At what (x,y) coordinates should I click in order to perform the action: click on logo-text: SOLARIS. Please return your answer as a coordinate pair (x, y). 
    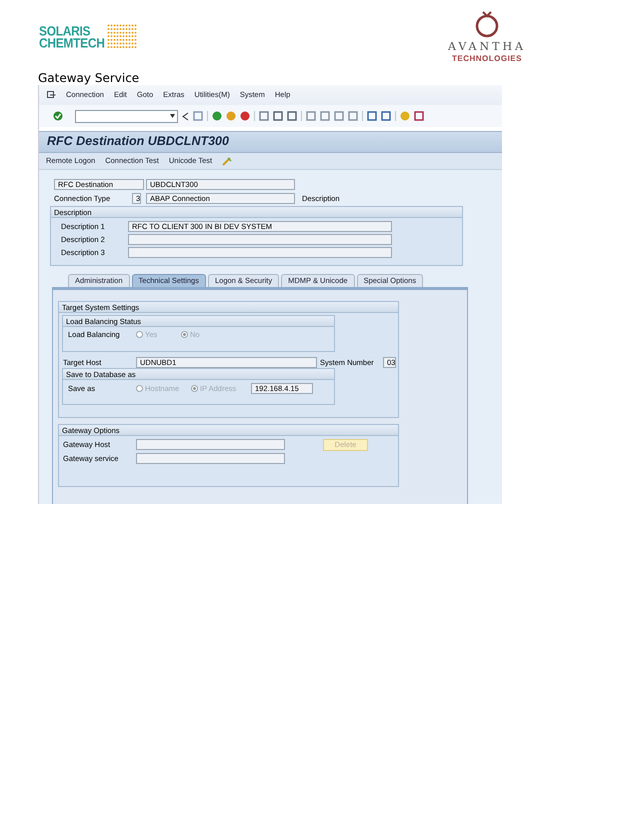
    Looking at the image, I should click on (64, 31).